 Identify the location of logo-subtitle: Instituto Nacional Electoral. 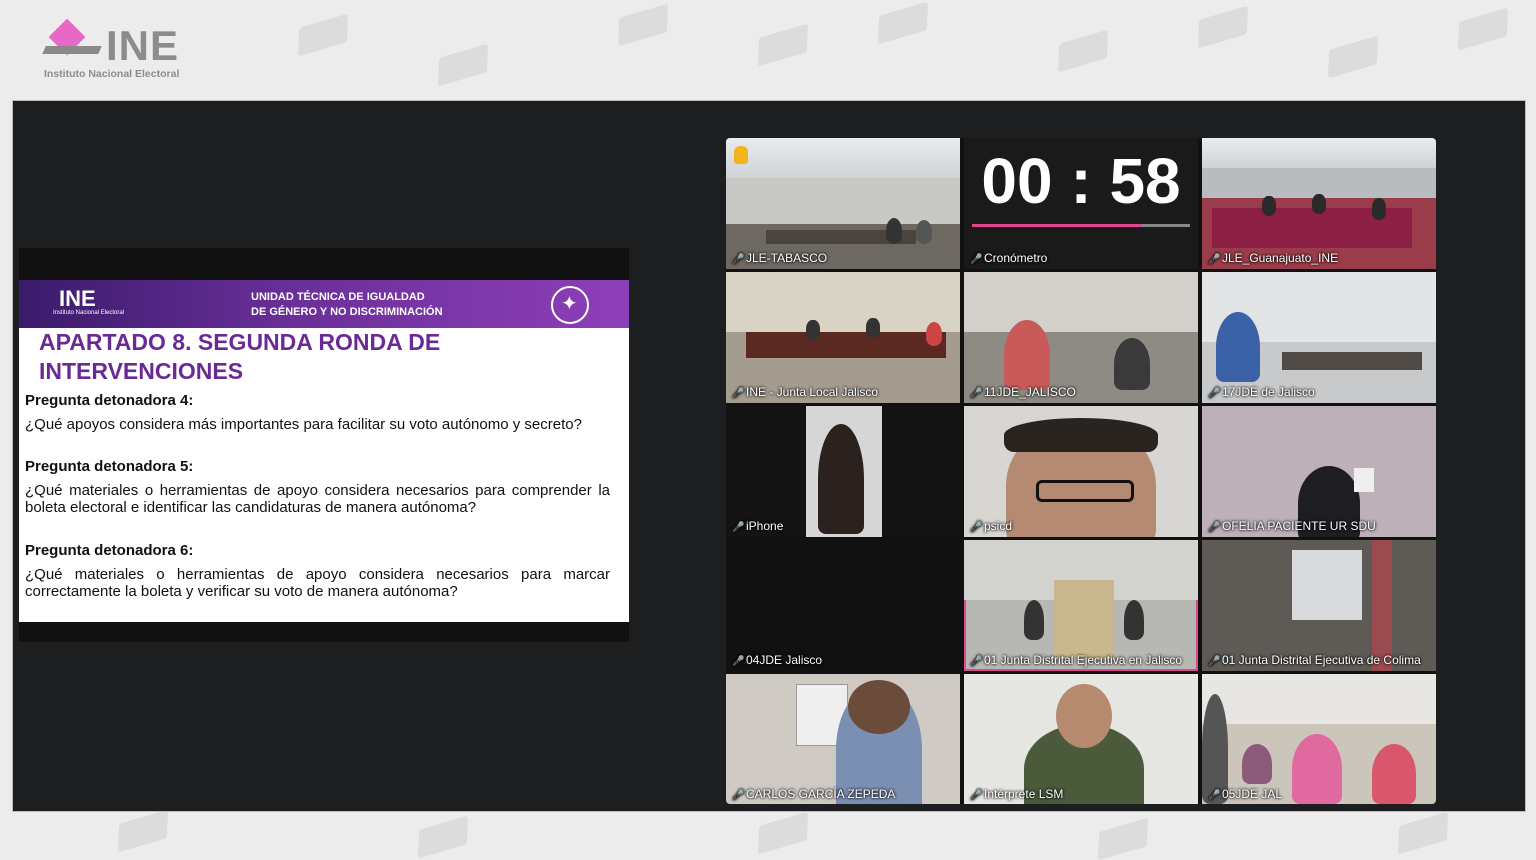
(112, 74).